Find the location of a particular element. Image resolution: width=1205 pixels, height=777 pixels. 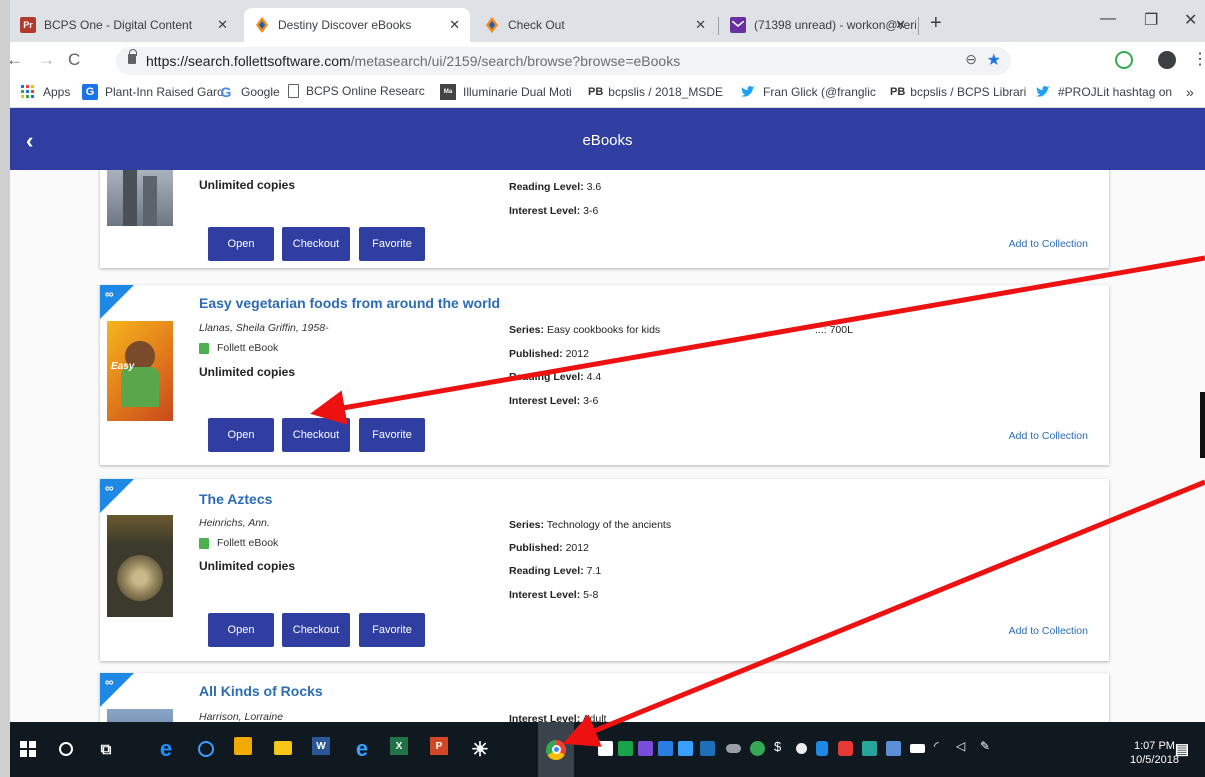

illuminarie-icon: Ma is located at coordinates (448, 92).